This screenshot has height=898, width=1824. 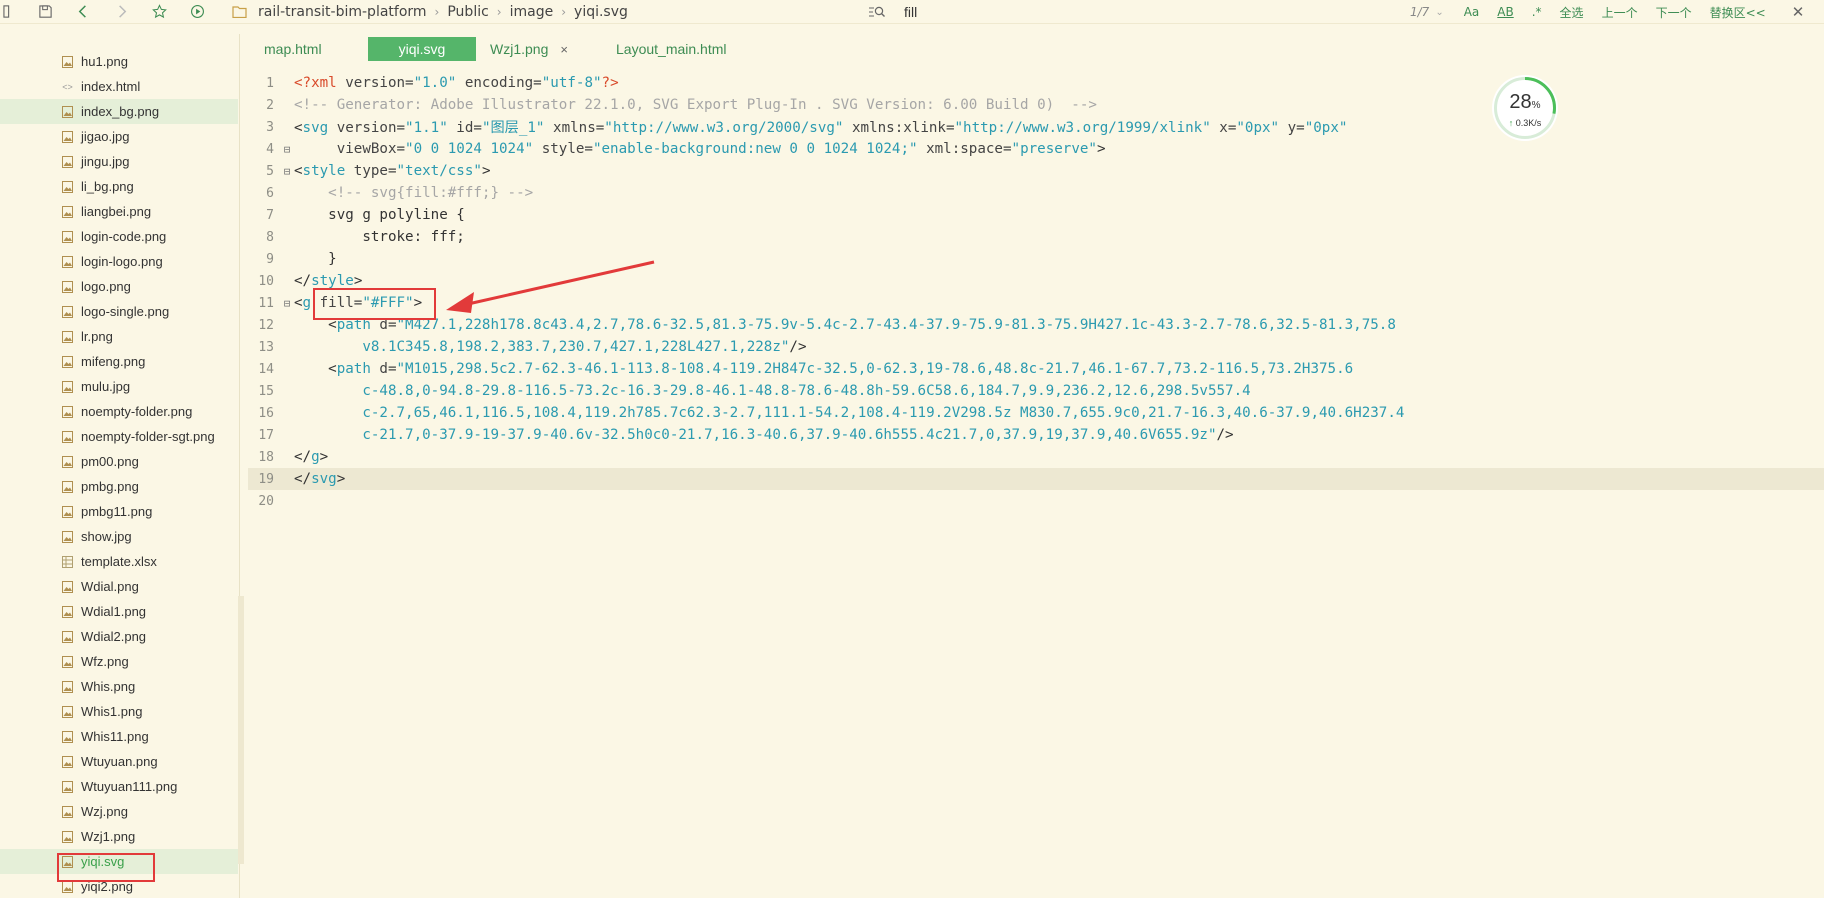 What do you see at coordinates (119, 611) in the screenshot?
I see `file-item: Wdial1.png` at bounding box center [119, 611].